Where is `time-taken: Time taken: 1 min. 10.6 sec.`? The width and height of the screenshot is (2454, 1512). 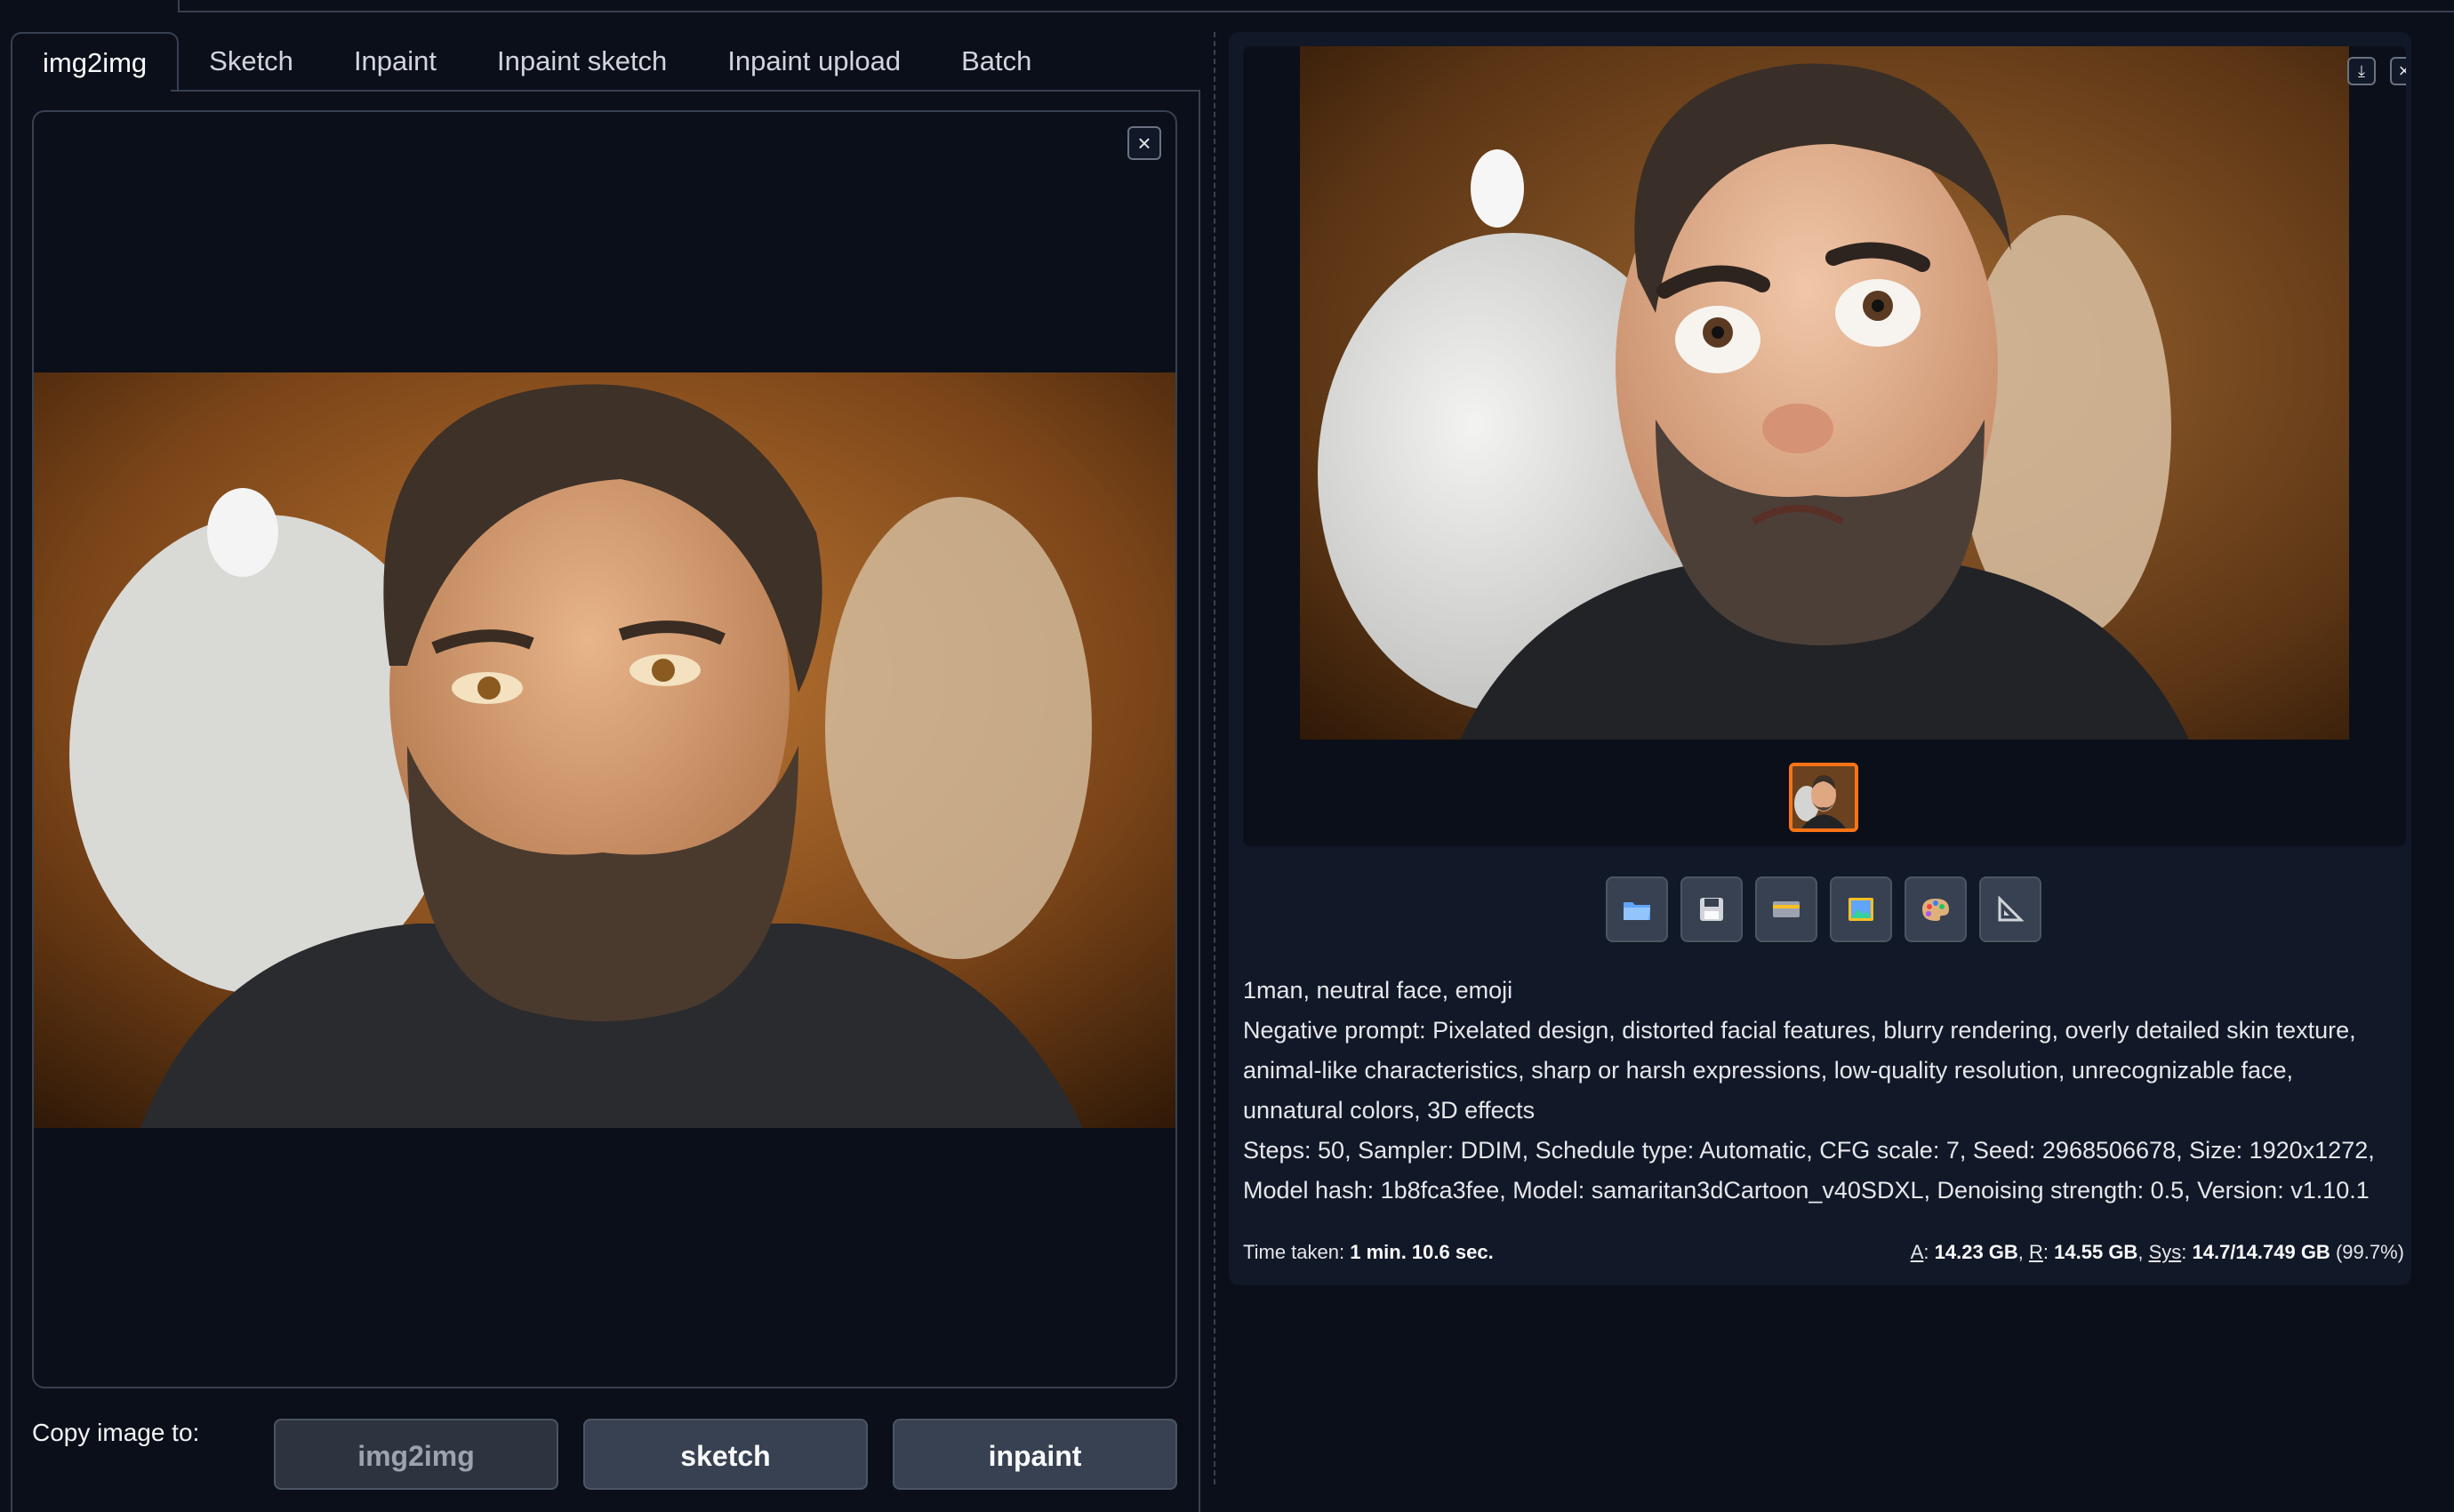
time-taken: Time taken: 1 min. 10.6 sec. is located at coordinates (1369, 1252).